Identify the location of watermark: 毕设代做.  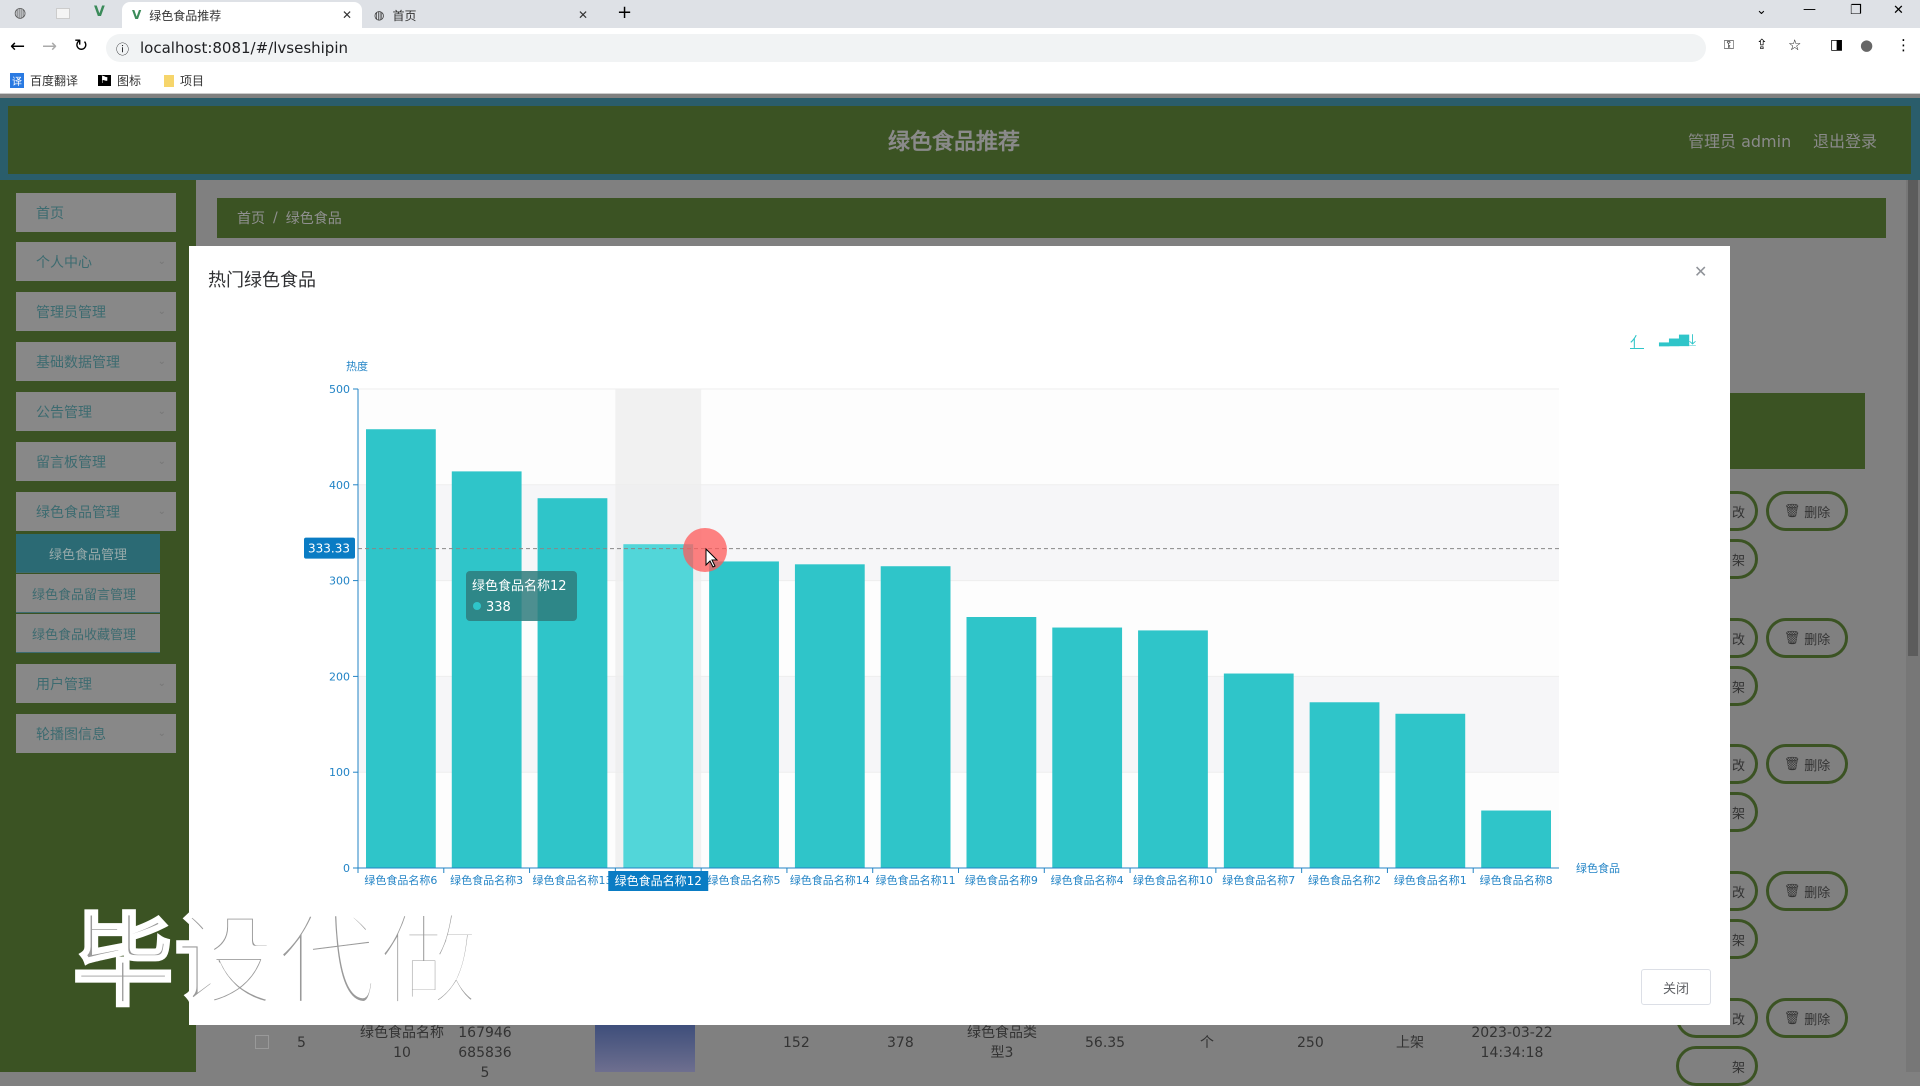
(276, 962).